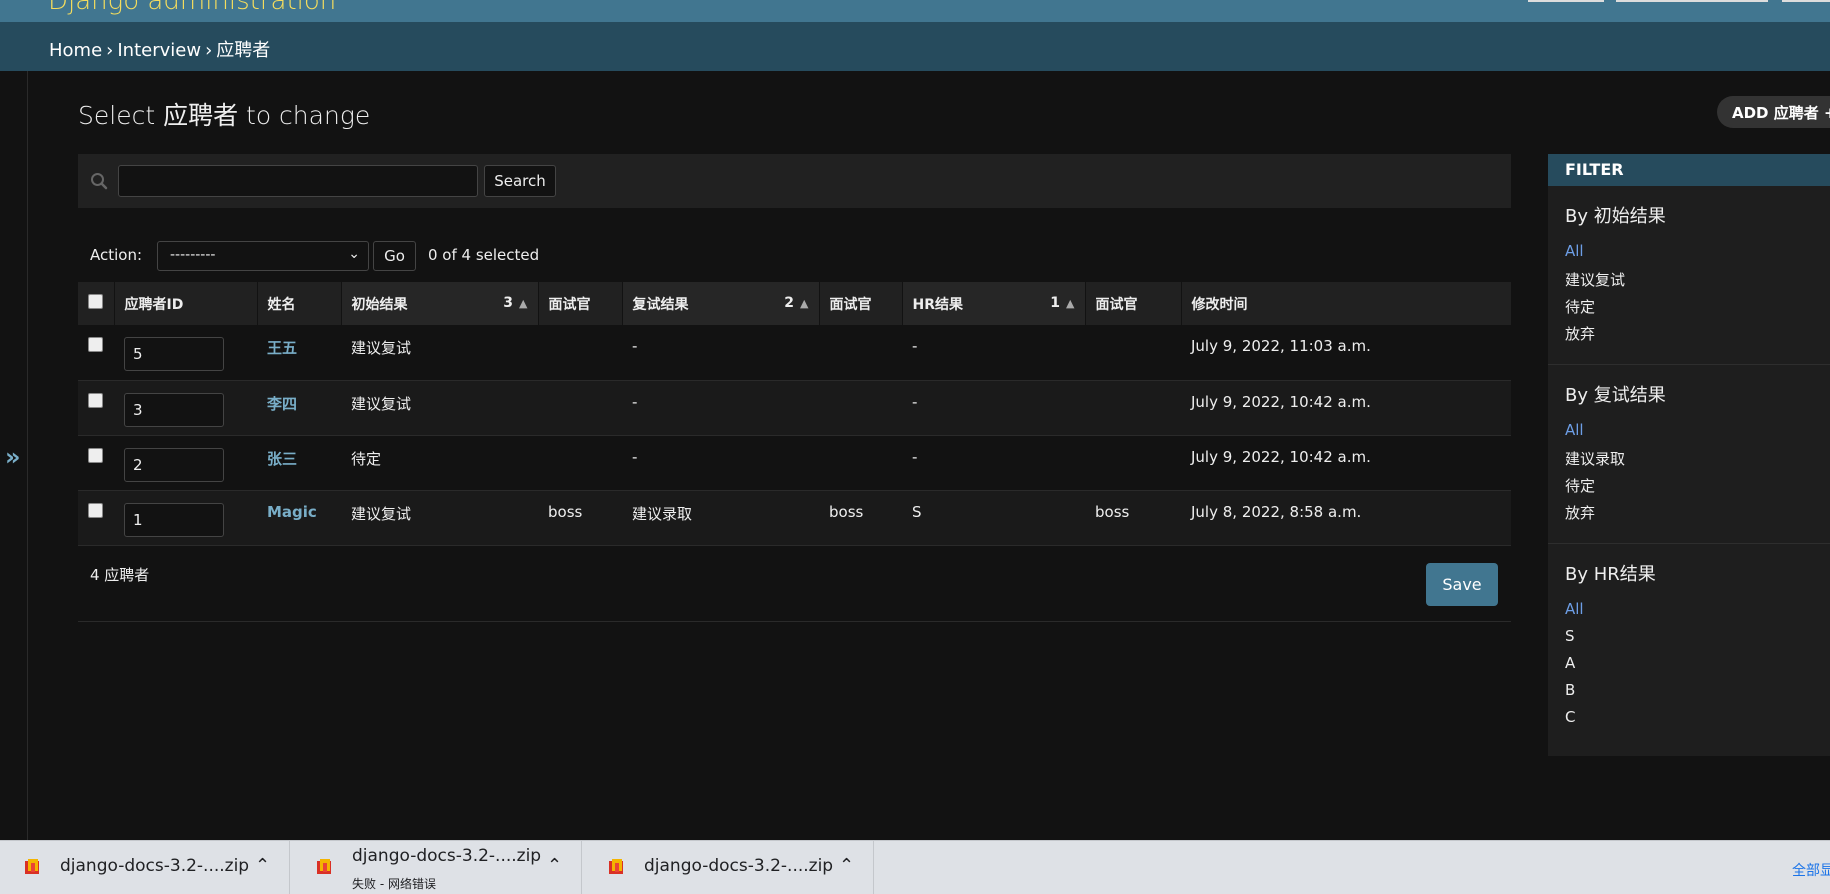 Image resolution: width=1830 pixels, height=894 pixels. Describe the element at coordinates (299, 408) in the screenshot. I see `name-cell: 李四` at that location.